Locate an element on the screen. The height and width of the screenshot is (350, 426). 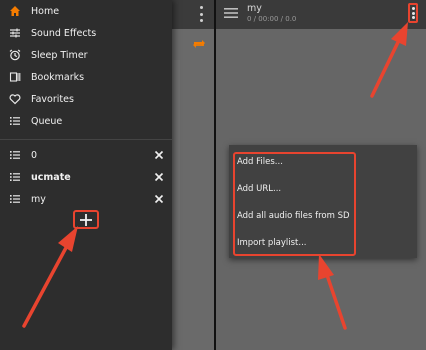
nav-item-bookmarks: Bookmarks is located at coordinates (86, 77).